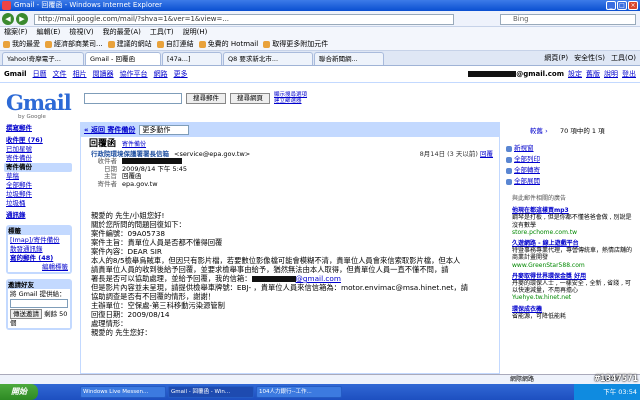  I want to click on label-item: 寫的郵件 (48), so click(39, 258).